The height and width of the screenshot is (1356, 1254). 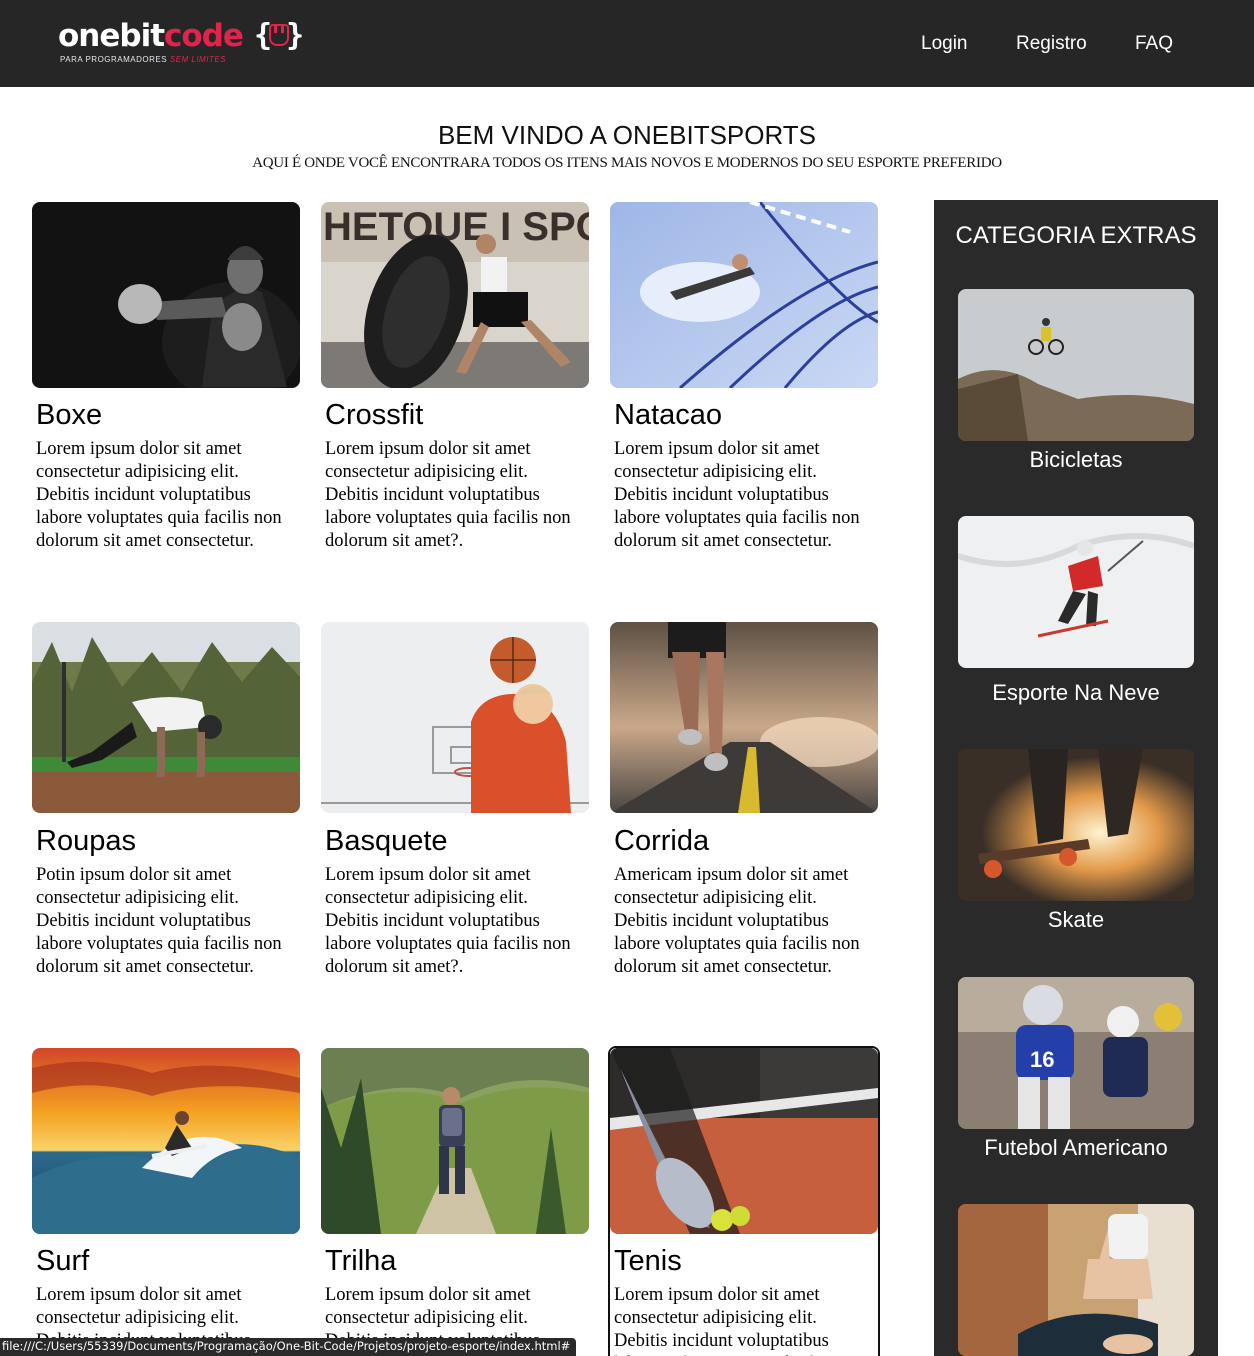 I want to click on card-title: Tenis, so click(x=648, y=1261).